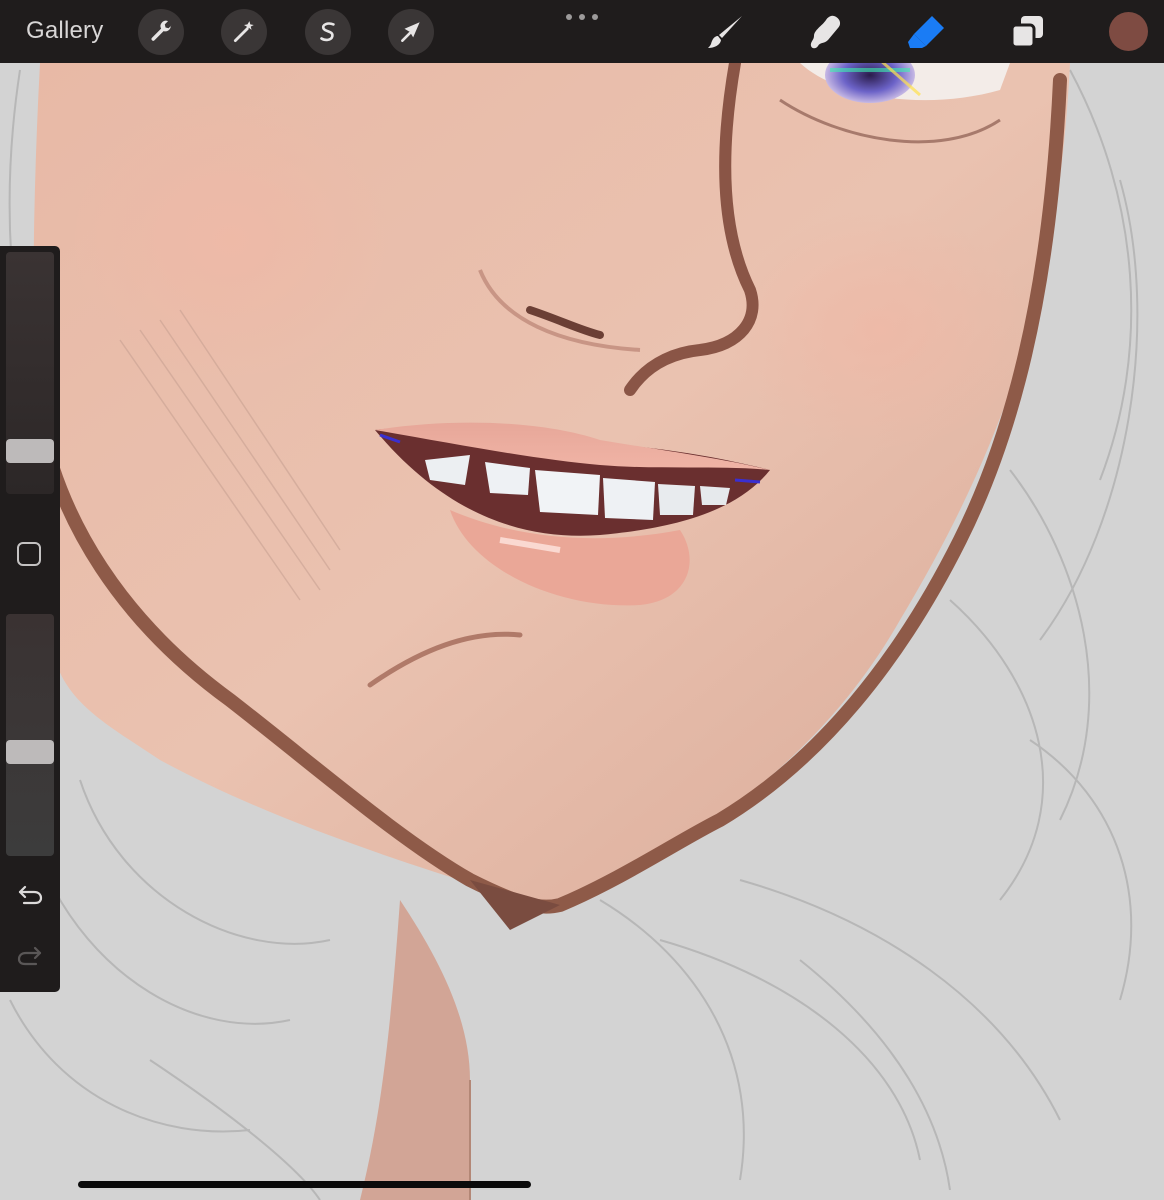 The height and width of the screenshot is (1200, 1164). What do you see at coordinates (30, 752) in the screenshot?
I see `opacity-handle` at bounding box center [30, 752].